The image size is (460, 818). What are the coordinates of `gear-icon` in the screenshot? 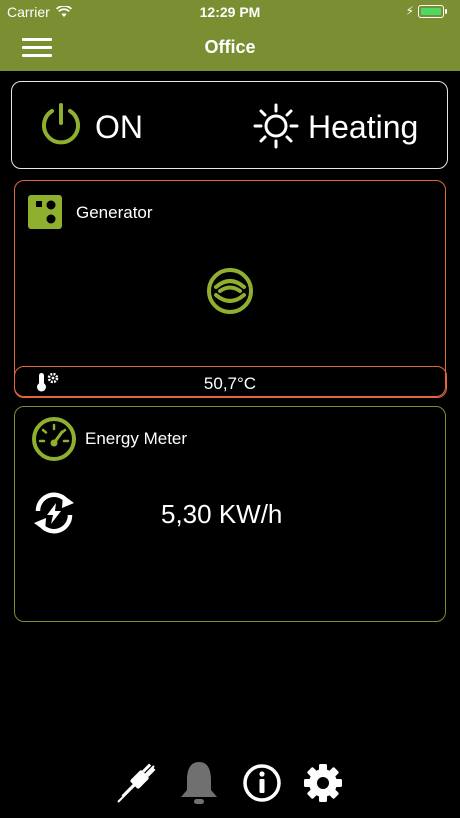 It's located at (323, 783).